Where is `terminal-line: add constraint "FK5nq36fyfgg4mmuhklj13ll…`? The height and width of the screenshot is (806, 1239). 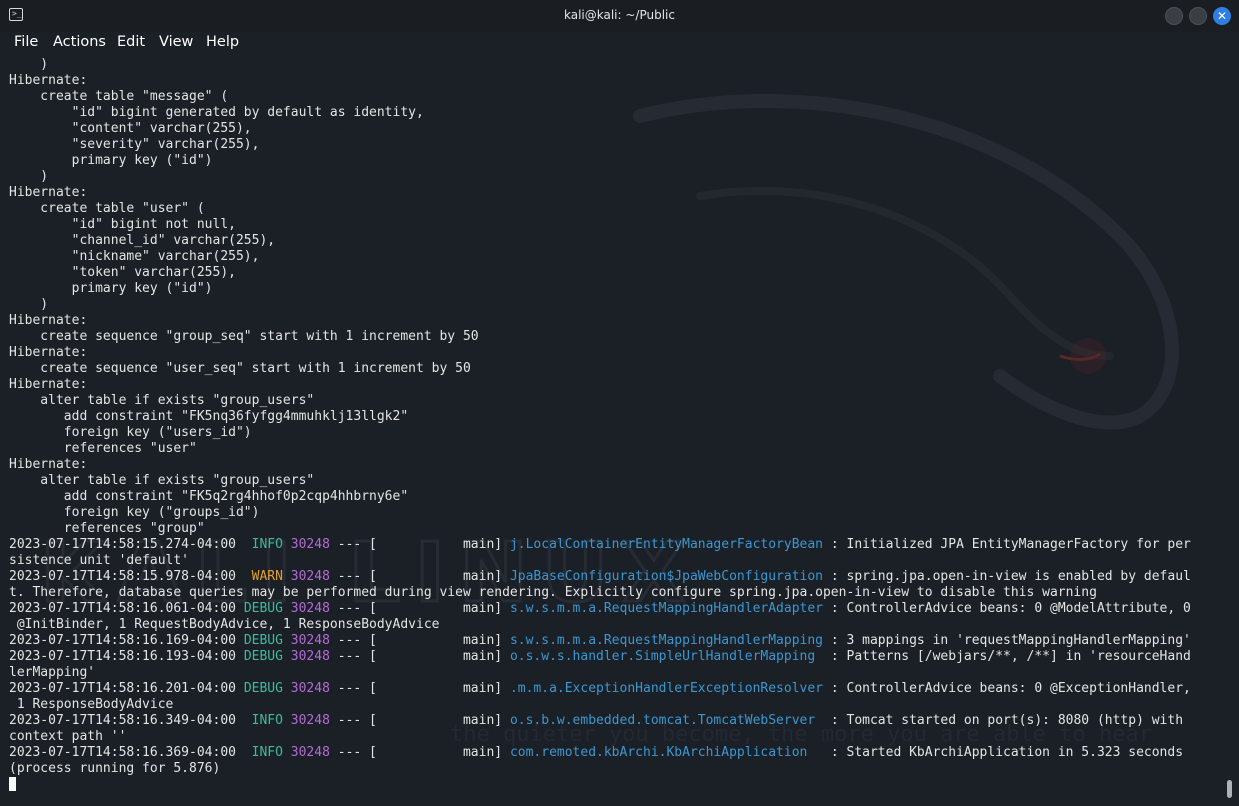
terminal-line: add constraint "FK5nq36fyfgg4mmuhklj13ll… is located at coordinates (615, 417).